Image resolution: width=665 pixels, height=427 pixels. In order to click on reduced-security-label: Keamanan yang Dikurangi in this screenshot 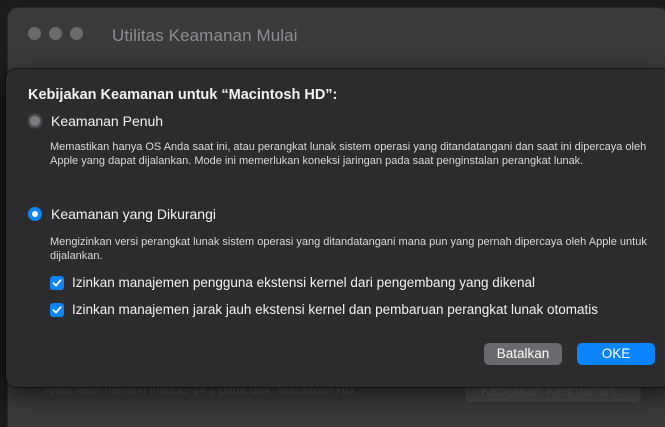, I will do `click(133, 214)`.